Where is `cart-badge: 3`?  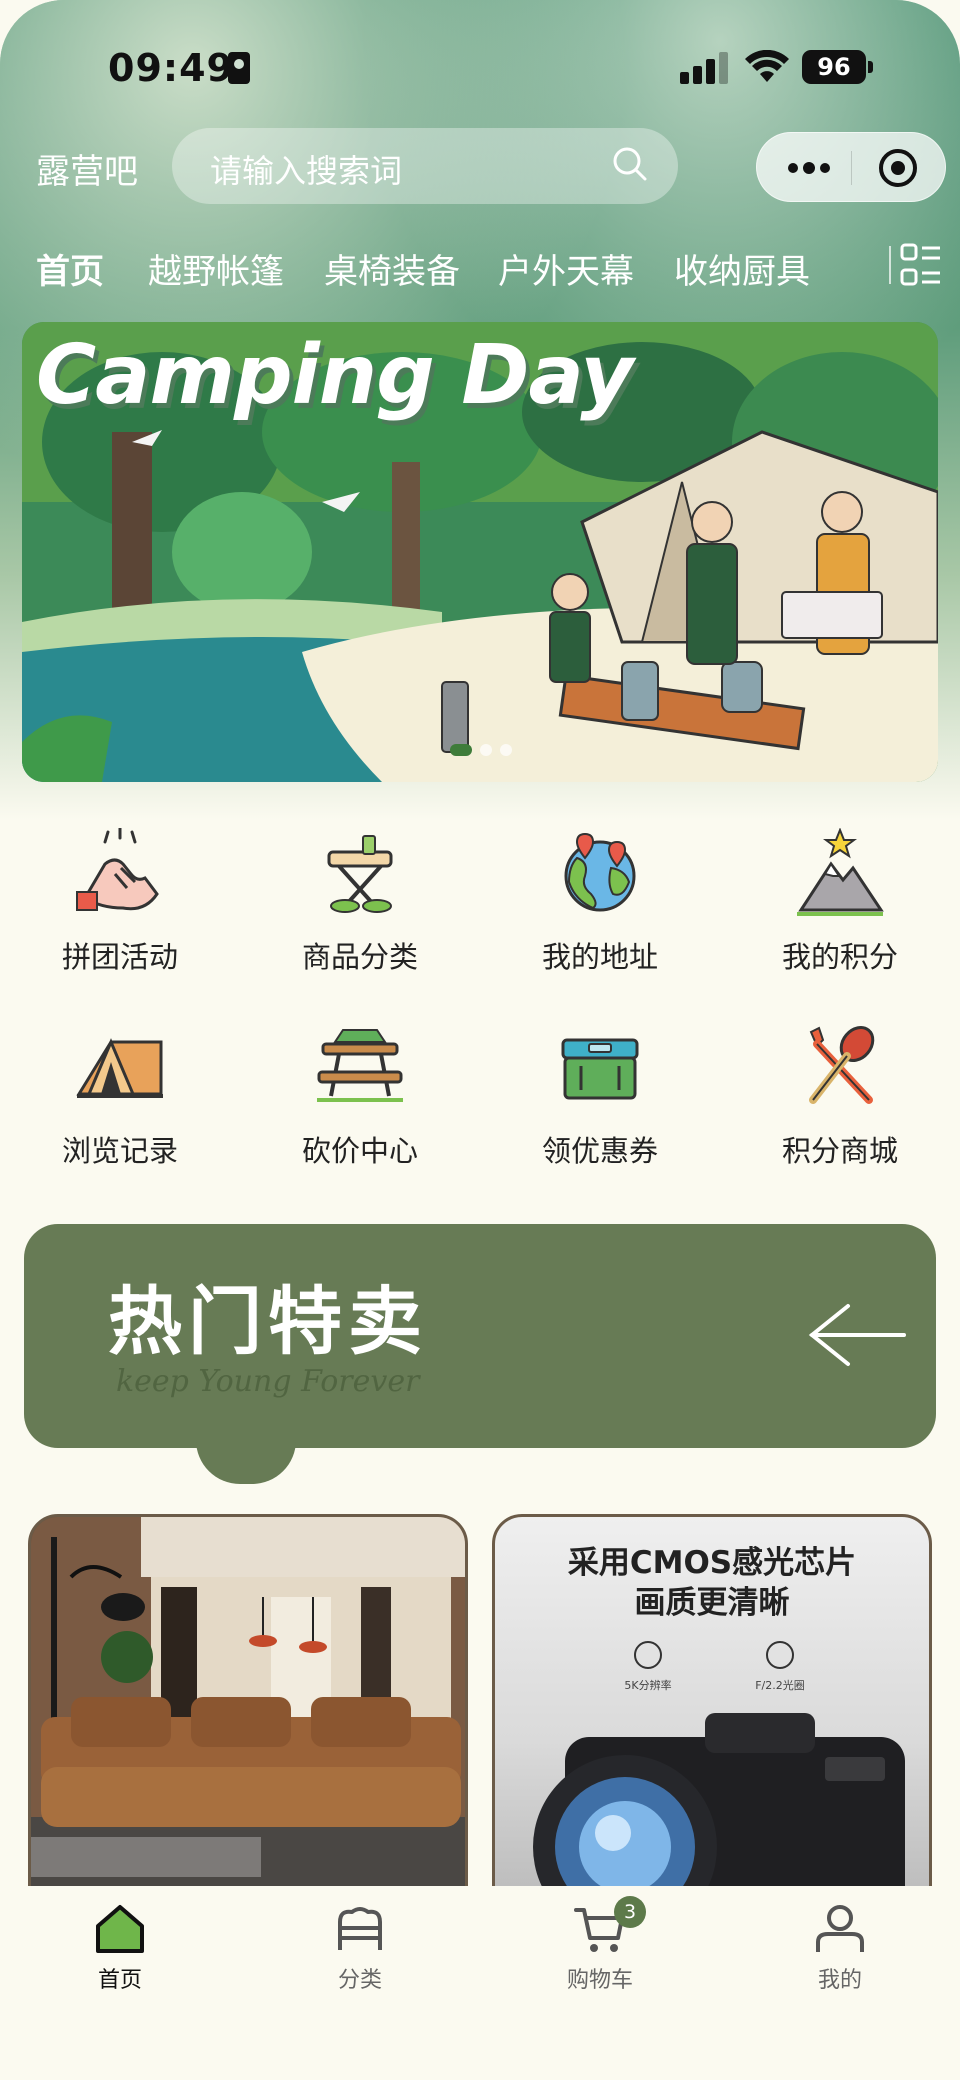
cart-badge: 3 is located at coordinates (630, 1912).